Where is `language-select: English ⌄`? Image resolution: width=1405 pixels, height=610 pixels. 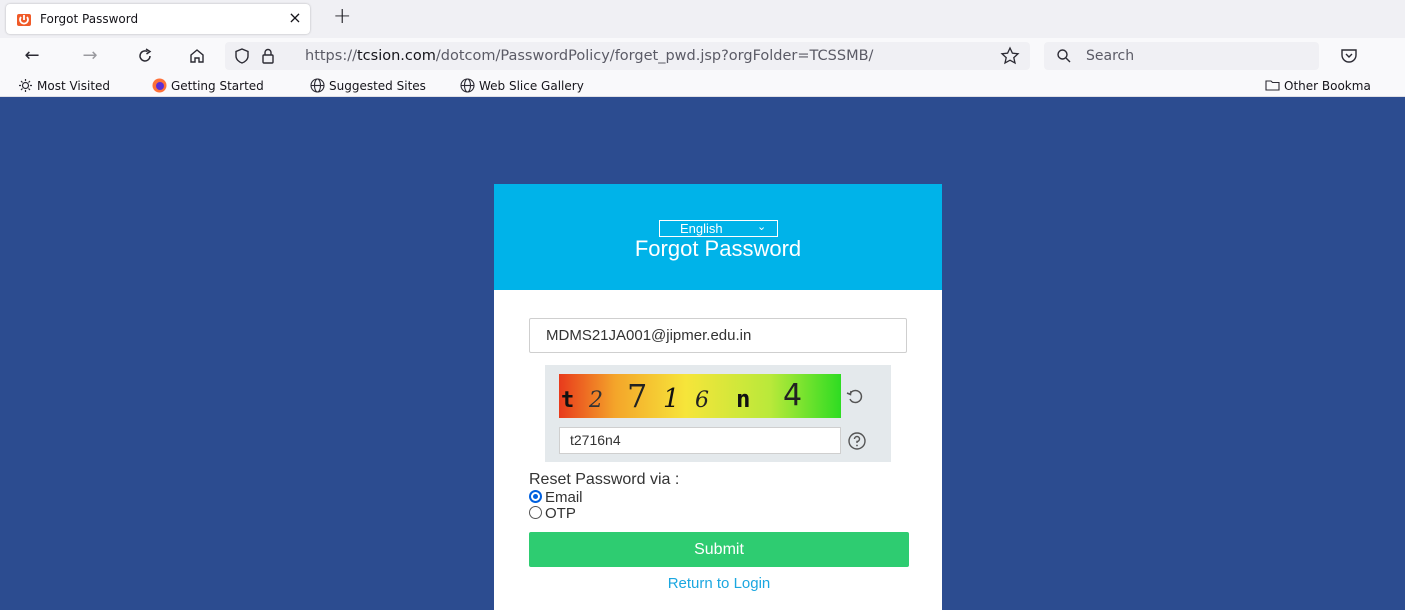 language-select: English ⌄ is located at coordinates (718, 228).